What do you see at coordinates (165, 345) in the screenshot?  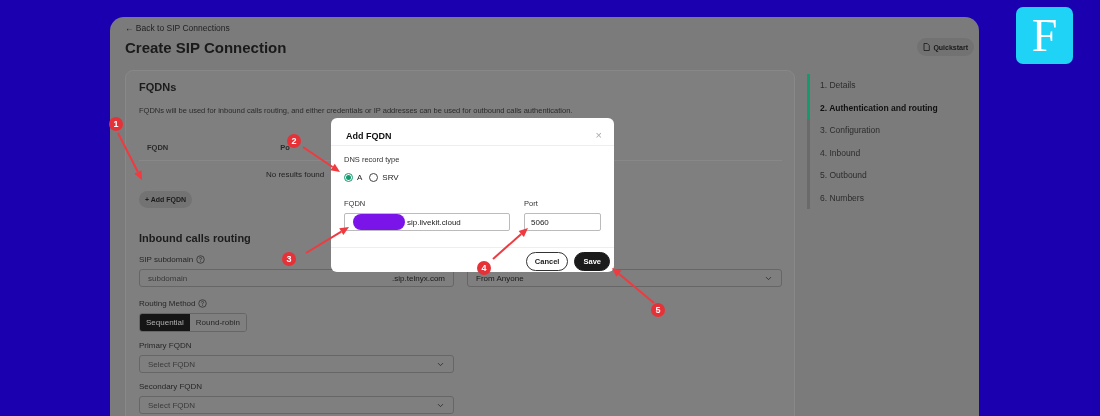 I see `field-label: Primary FQDN` at bounding box center [165, 345].